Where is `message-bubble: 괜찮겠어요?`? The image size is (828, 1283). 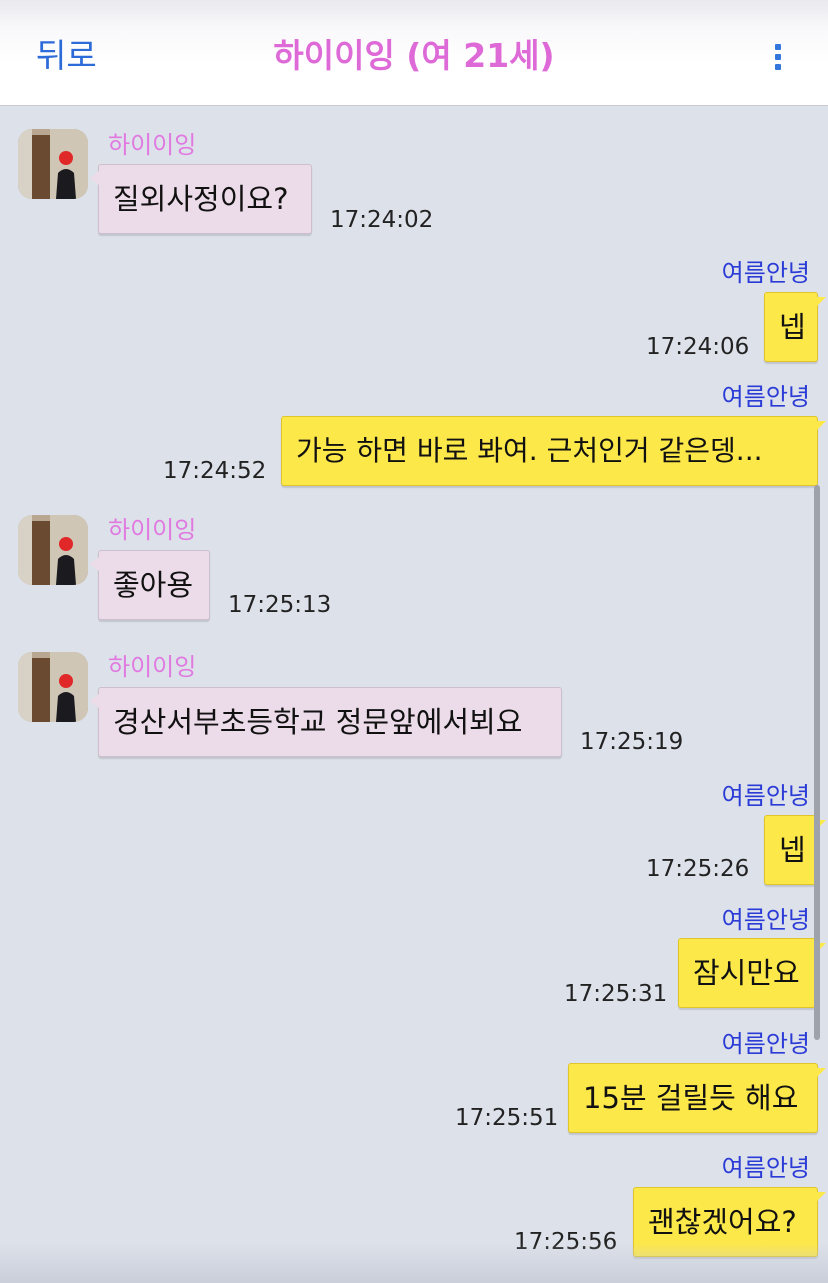
message-bubble: 괜찮겠어요? is located at coordinates (729, 1222).